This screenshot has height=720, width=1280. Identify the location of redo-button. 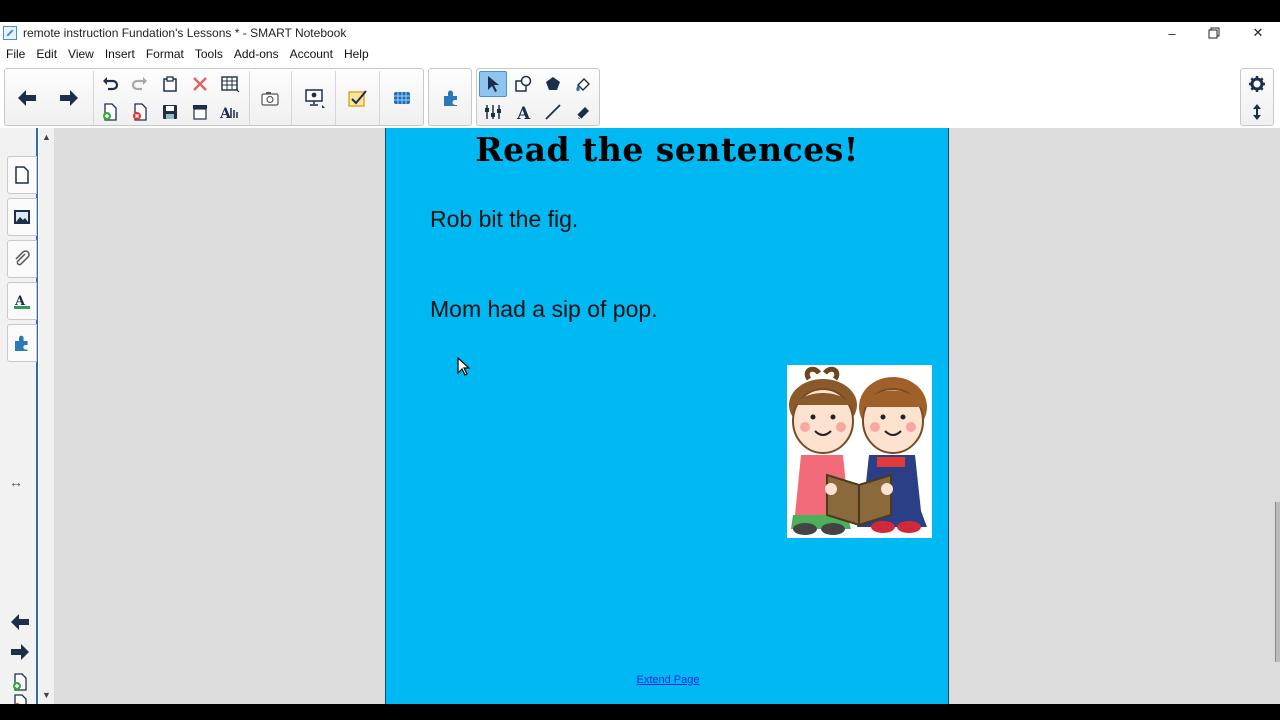
(140, 84).